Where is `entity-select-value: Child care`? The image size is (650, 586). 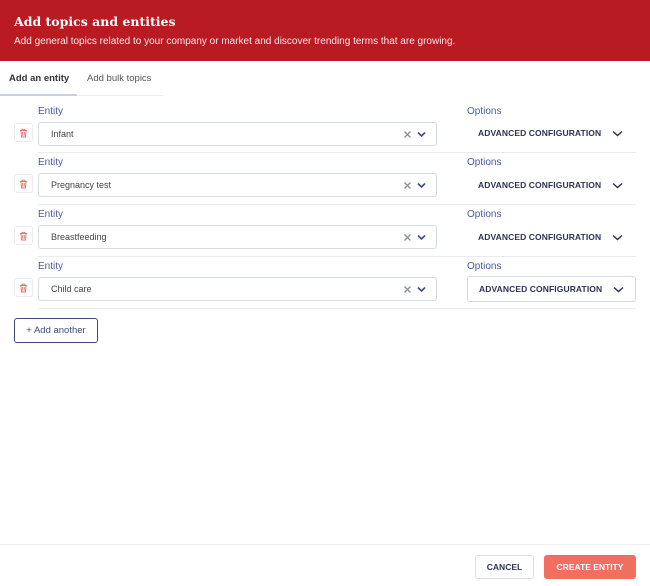 entity-select-value: Child care is located at coordinates (71, 289).